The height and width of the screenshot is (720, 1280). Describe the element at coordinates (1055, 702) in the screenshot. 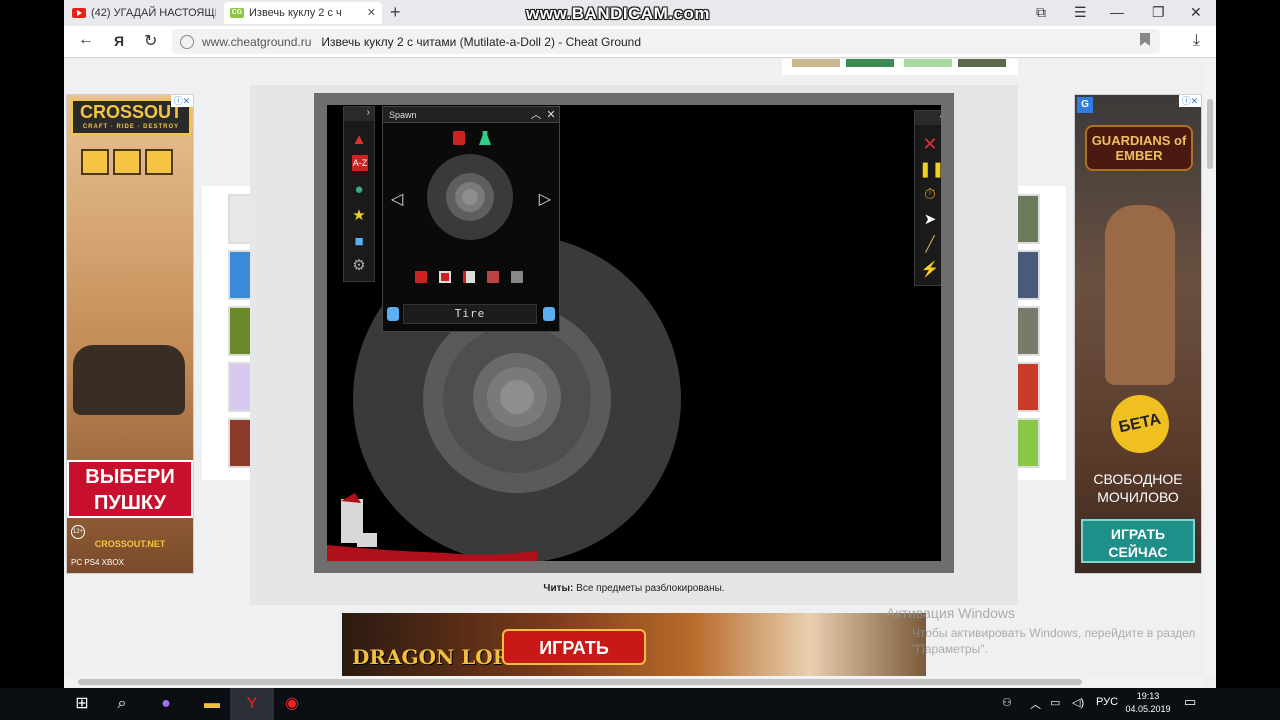

I see `network-icon: ▭` at that location.